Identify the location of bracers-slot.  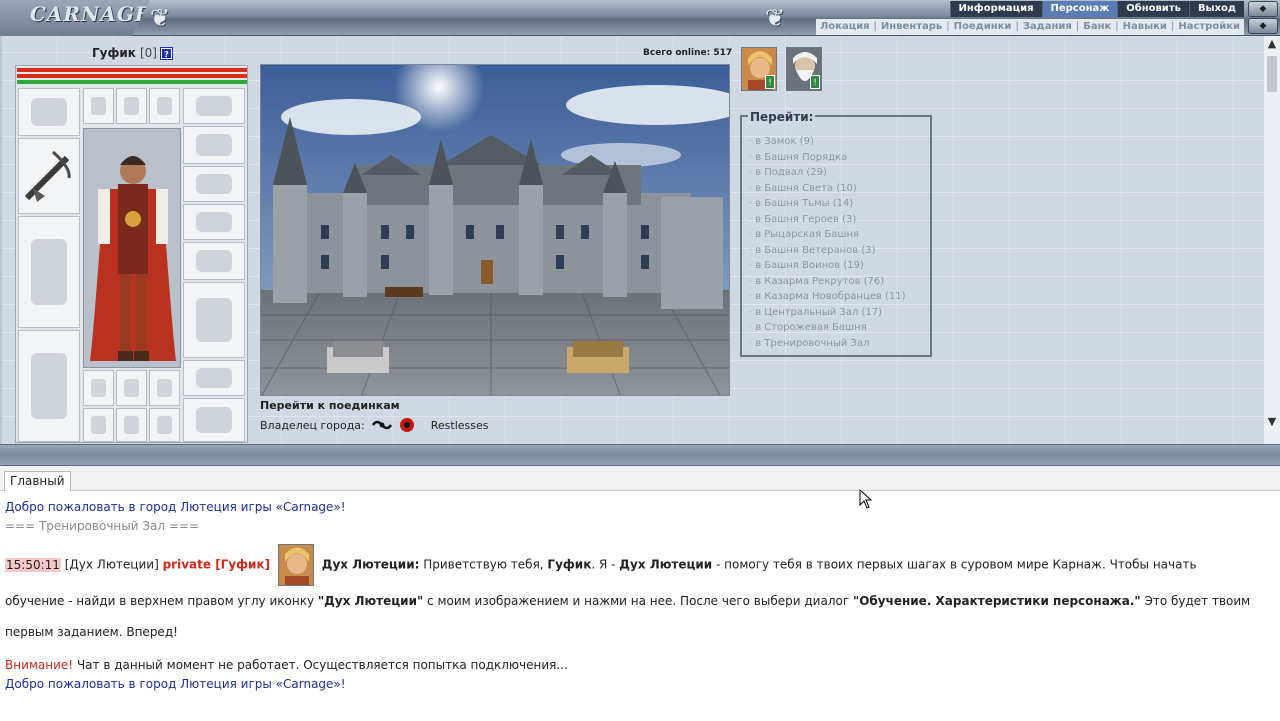
(214, 184).